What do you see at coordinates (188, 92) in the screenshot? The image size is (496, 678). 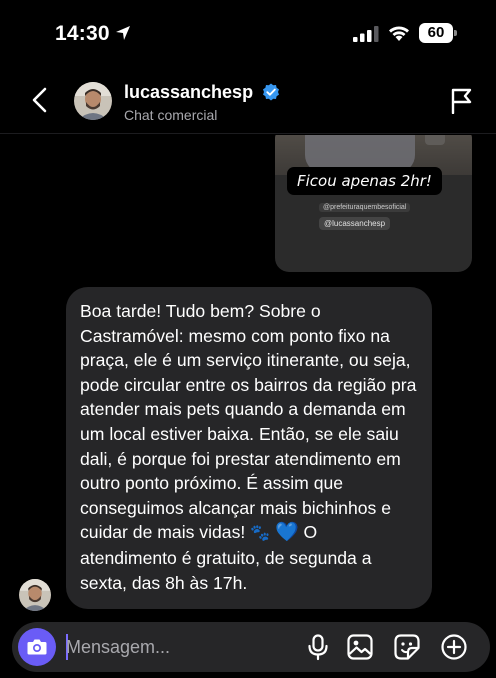 I see `chat-username: lucassanchesp` at bounding box center [188, 92].